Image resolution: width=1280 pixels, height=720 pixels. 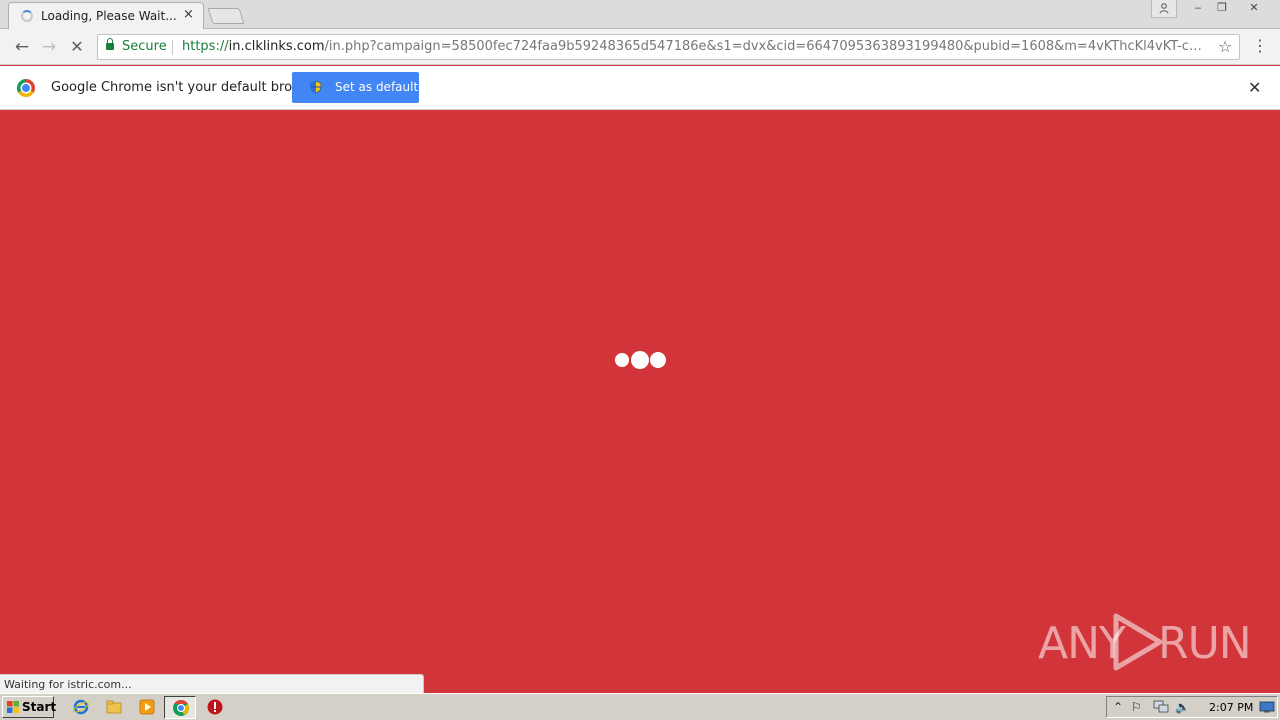 I want to click on forward-button: →, so click(x=49, y=47).